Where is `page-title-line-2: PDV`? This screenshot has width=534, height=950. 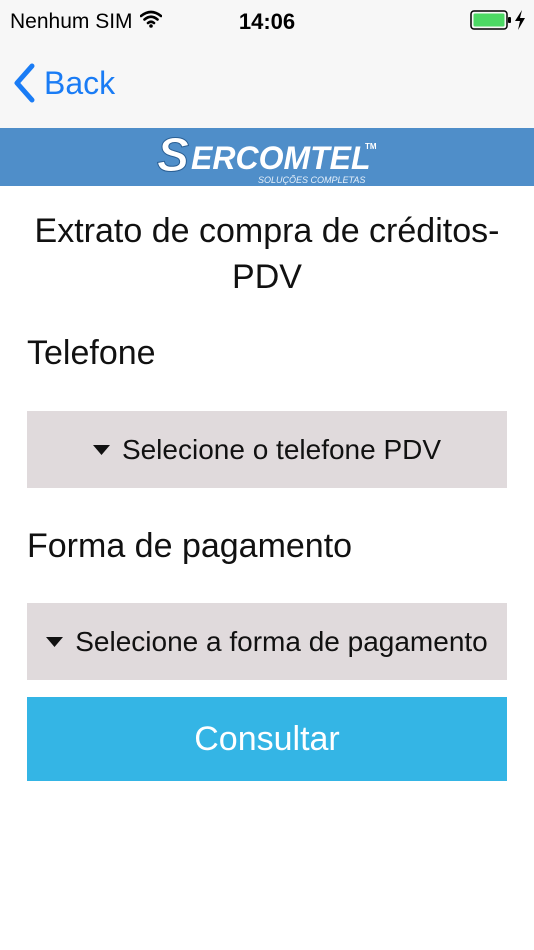
page-title-line-2: PDV is located at coordinates (267, 277).